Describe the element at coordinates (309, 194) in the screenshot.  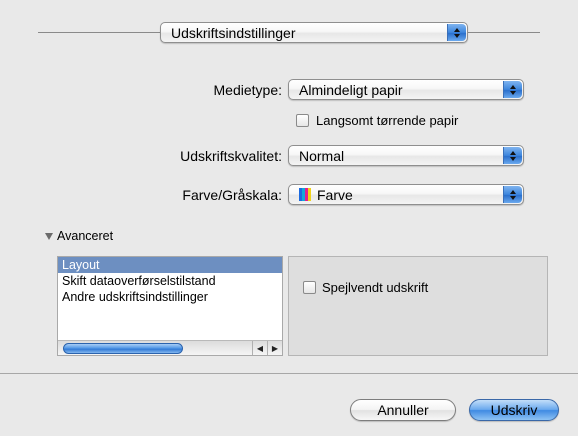
I see `color-bar` at that location.